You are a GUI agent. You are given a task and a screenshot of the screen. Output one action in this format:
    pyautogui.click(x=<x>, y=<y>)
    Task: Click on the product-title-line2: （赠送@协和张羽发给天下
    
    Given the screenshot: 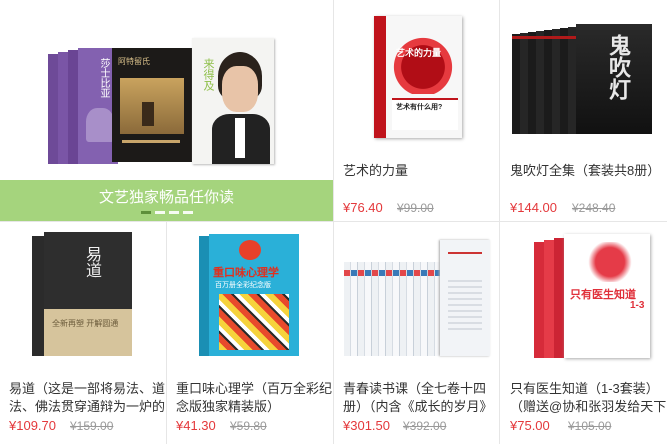 What is the action you would take?
    pyautogui.click(x=588, y=407)
    